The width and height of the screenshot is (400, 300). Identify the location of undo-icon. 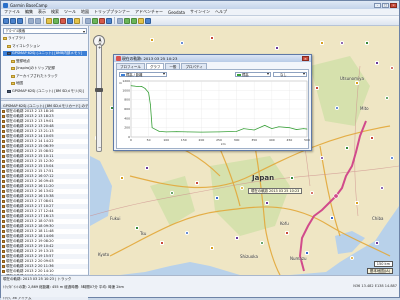
(31, 20).